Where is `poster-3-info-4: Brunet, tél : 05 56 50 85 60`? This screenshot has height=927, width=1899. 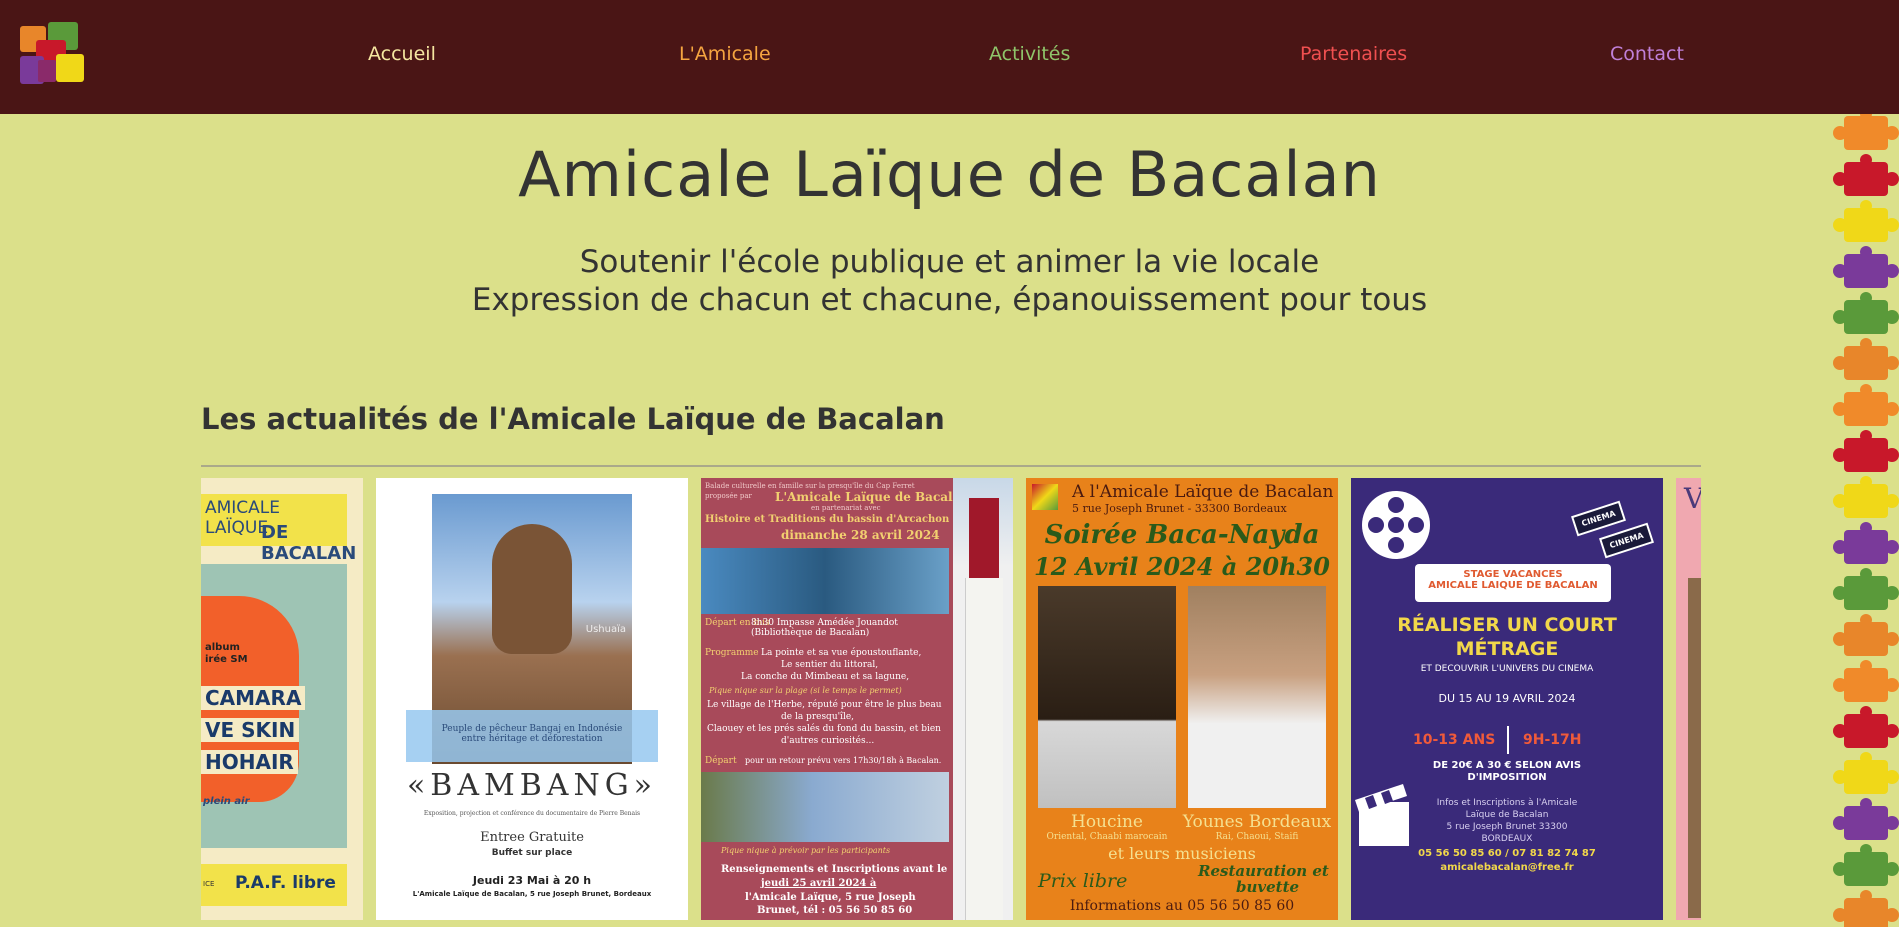 poster-3-info-4: Brunet, tél : 05 56 50 85 60 is located at coordinates (835, 910).